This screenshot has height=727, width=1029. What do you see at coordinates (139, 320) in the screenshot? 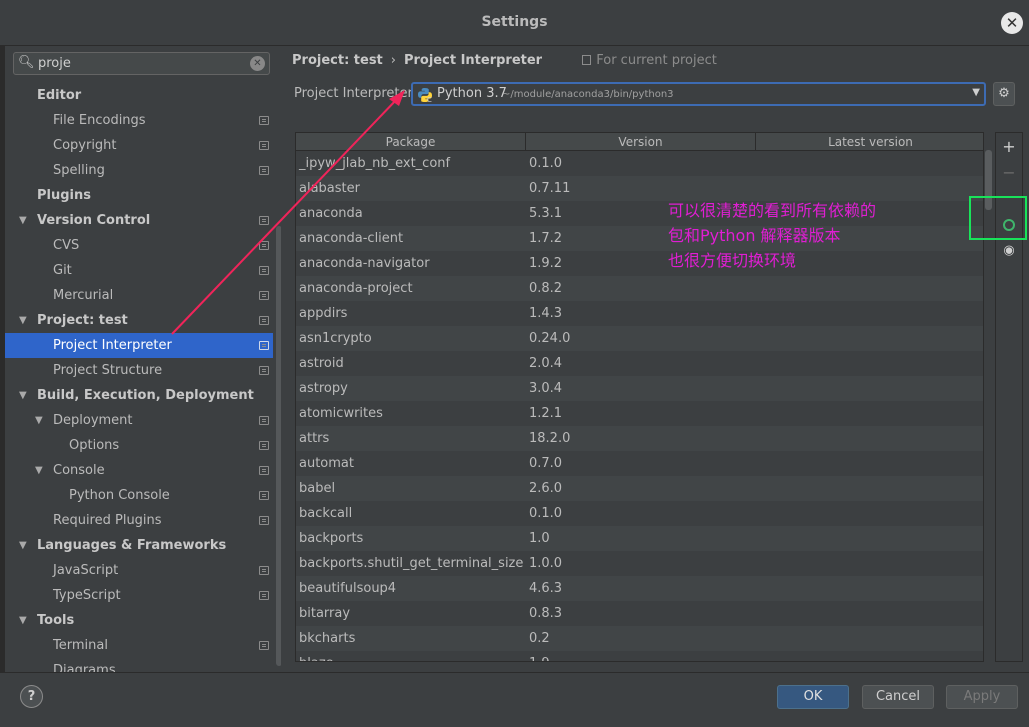
I see `tree-item: ▼ Project: test` at bounding box center [139, 320].